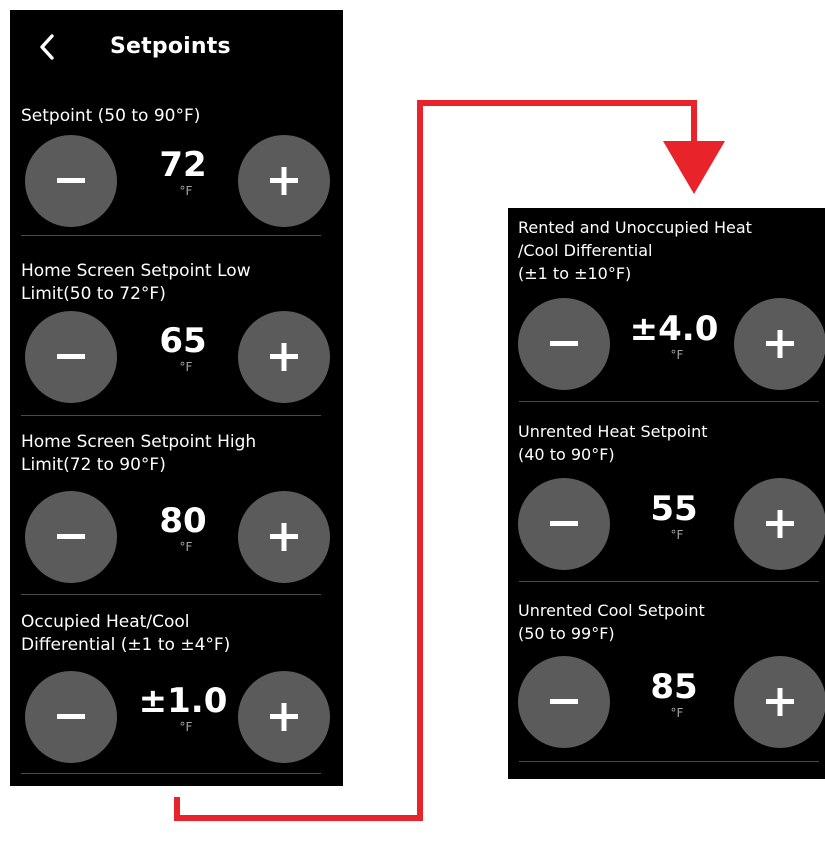 This screenshot has width=825, height=846. I want to click on setting-label: Unrented Cool Setpoint (50 to 99°F), so click(611, 622).